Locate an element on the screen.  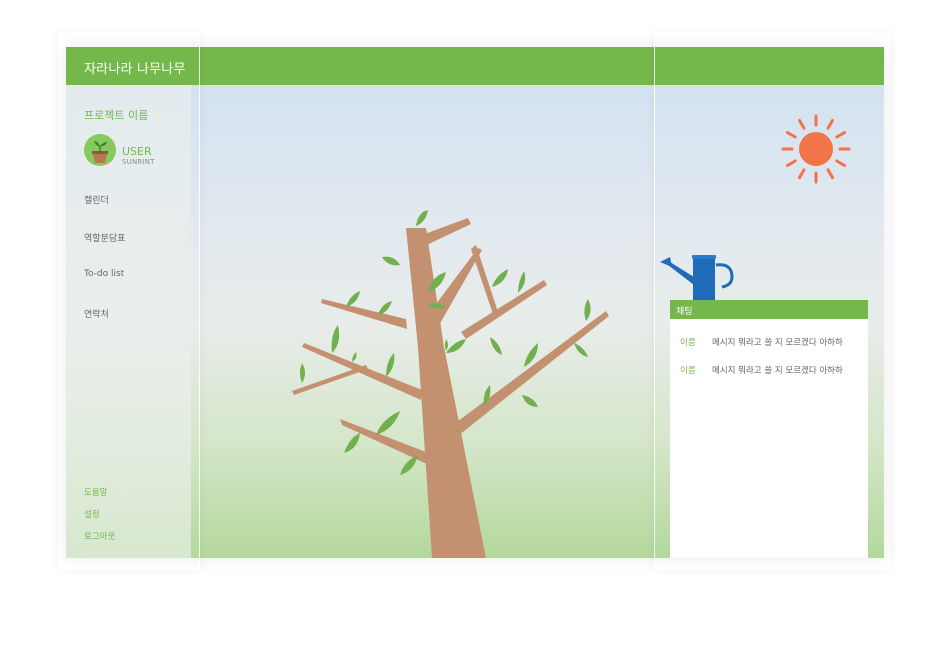
help-link: 도움말 is located at coordinates (99, 497).